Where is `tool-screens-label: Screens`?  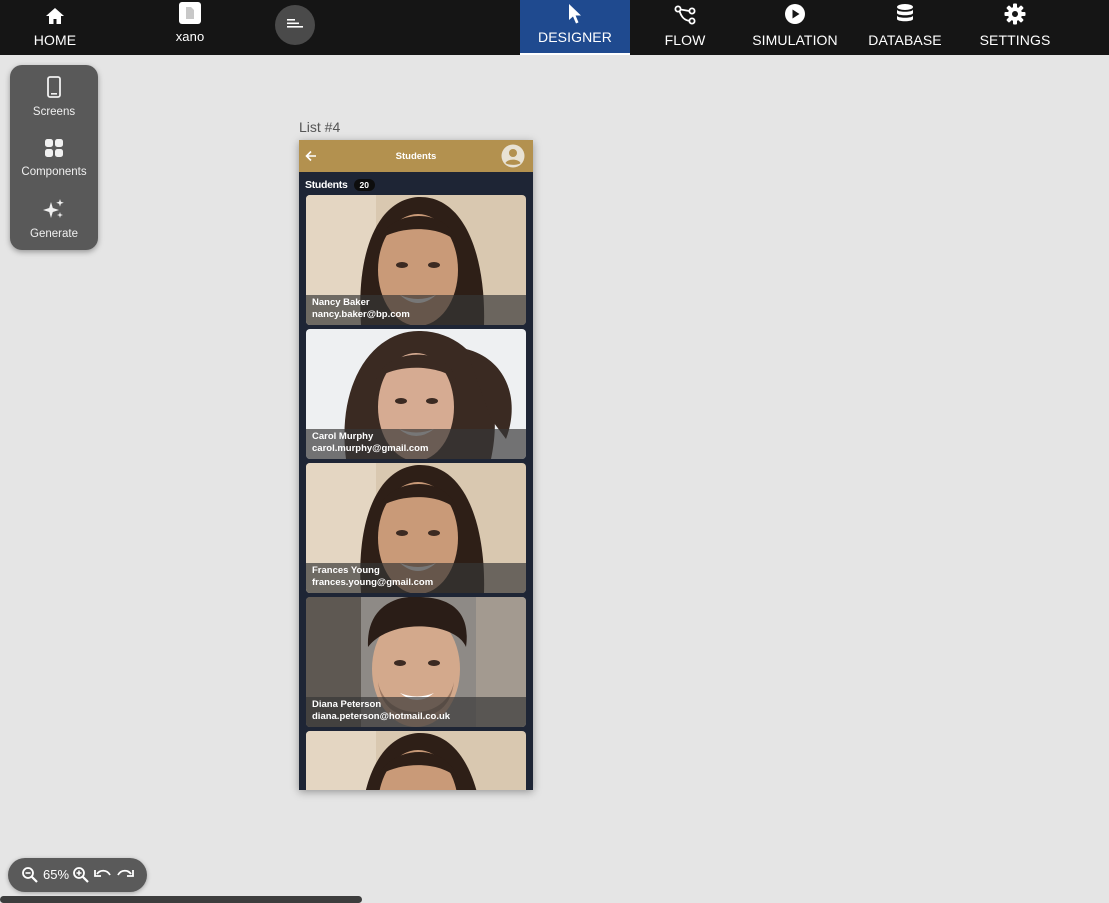
tool-screens-label: Screens is located at coordinates (54, 112).